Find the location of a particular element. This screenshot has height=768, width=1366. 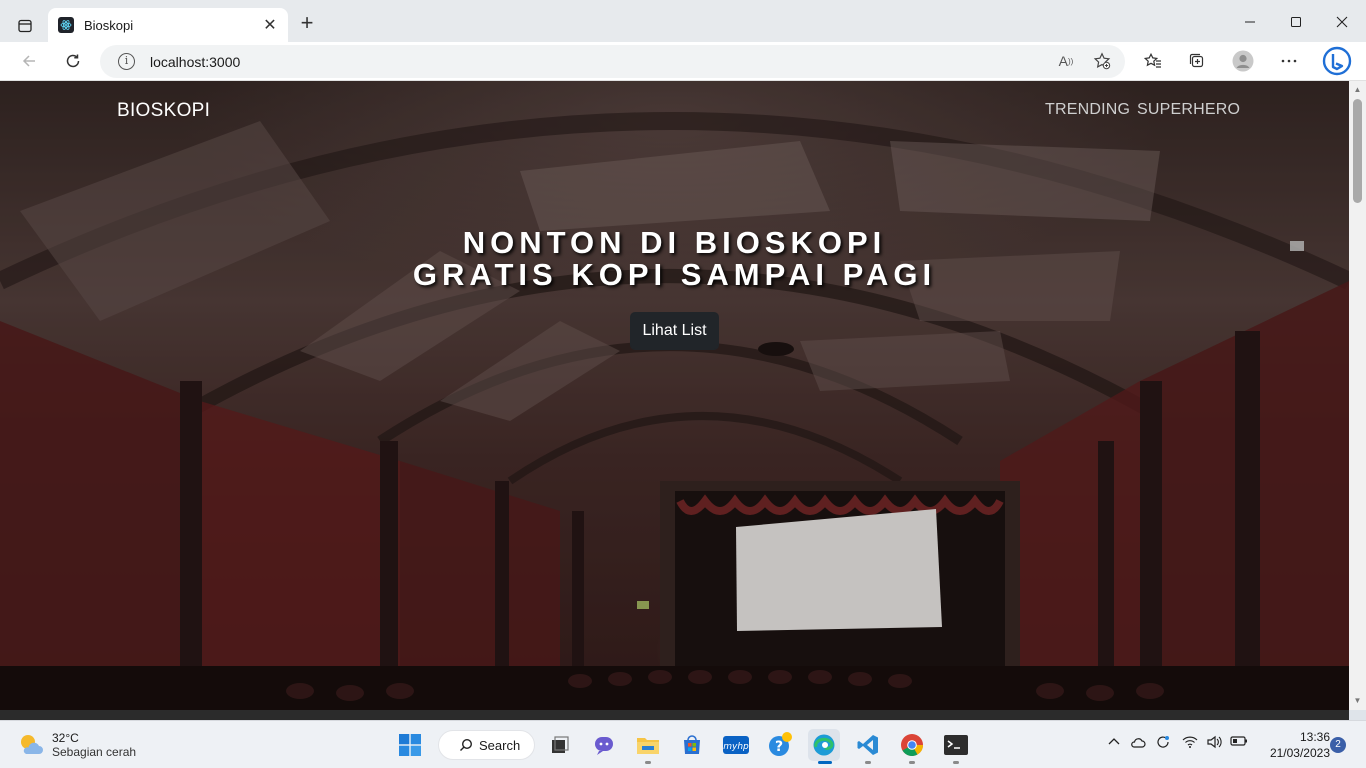

close-icon: ✕ is located at coordinates (270, 25).